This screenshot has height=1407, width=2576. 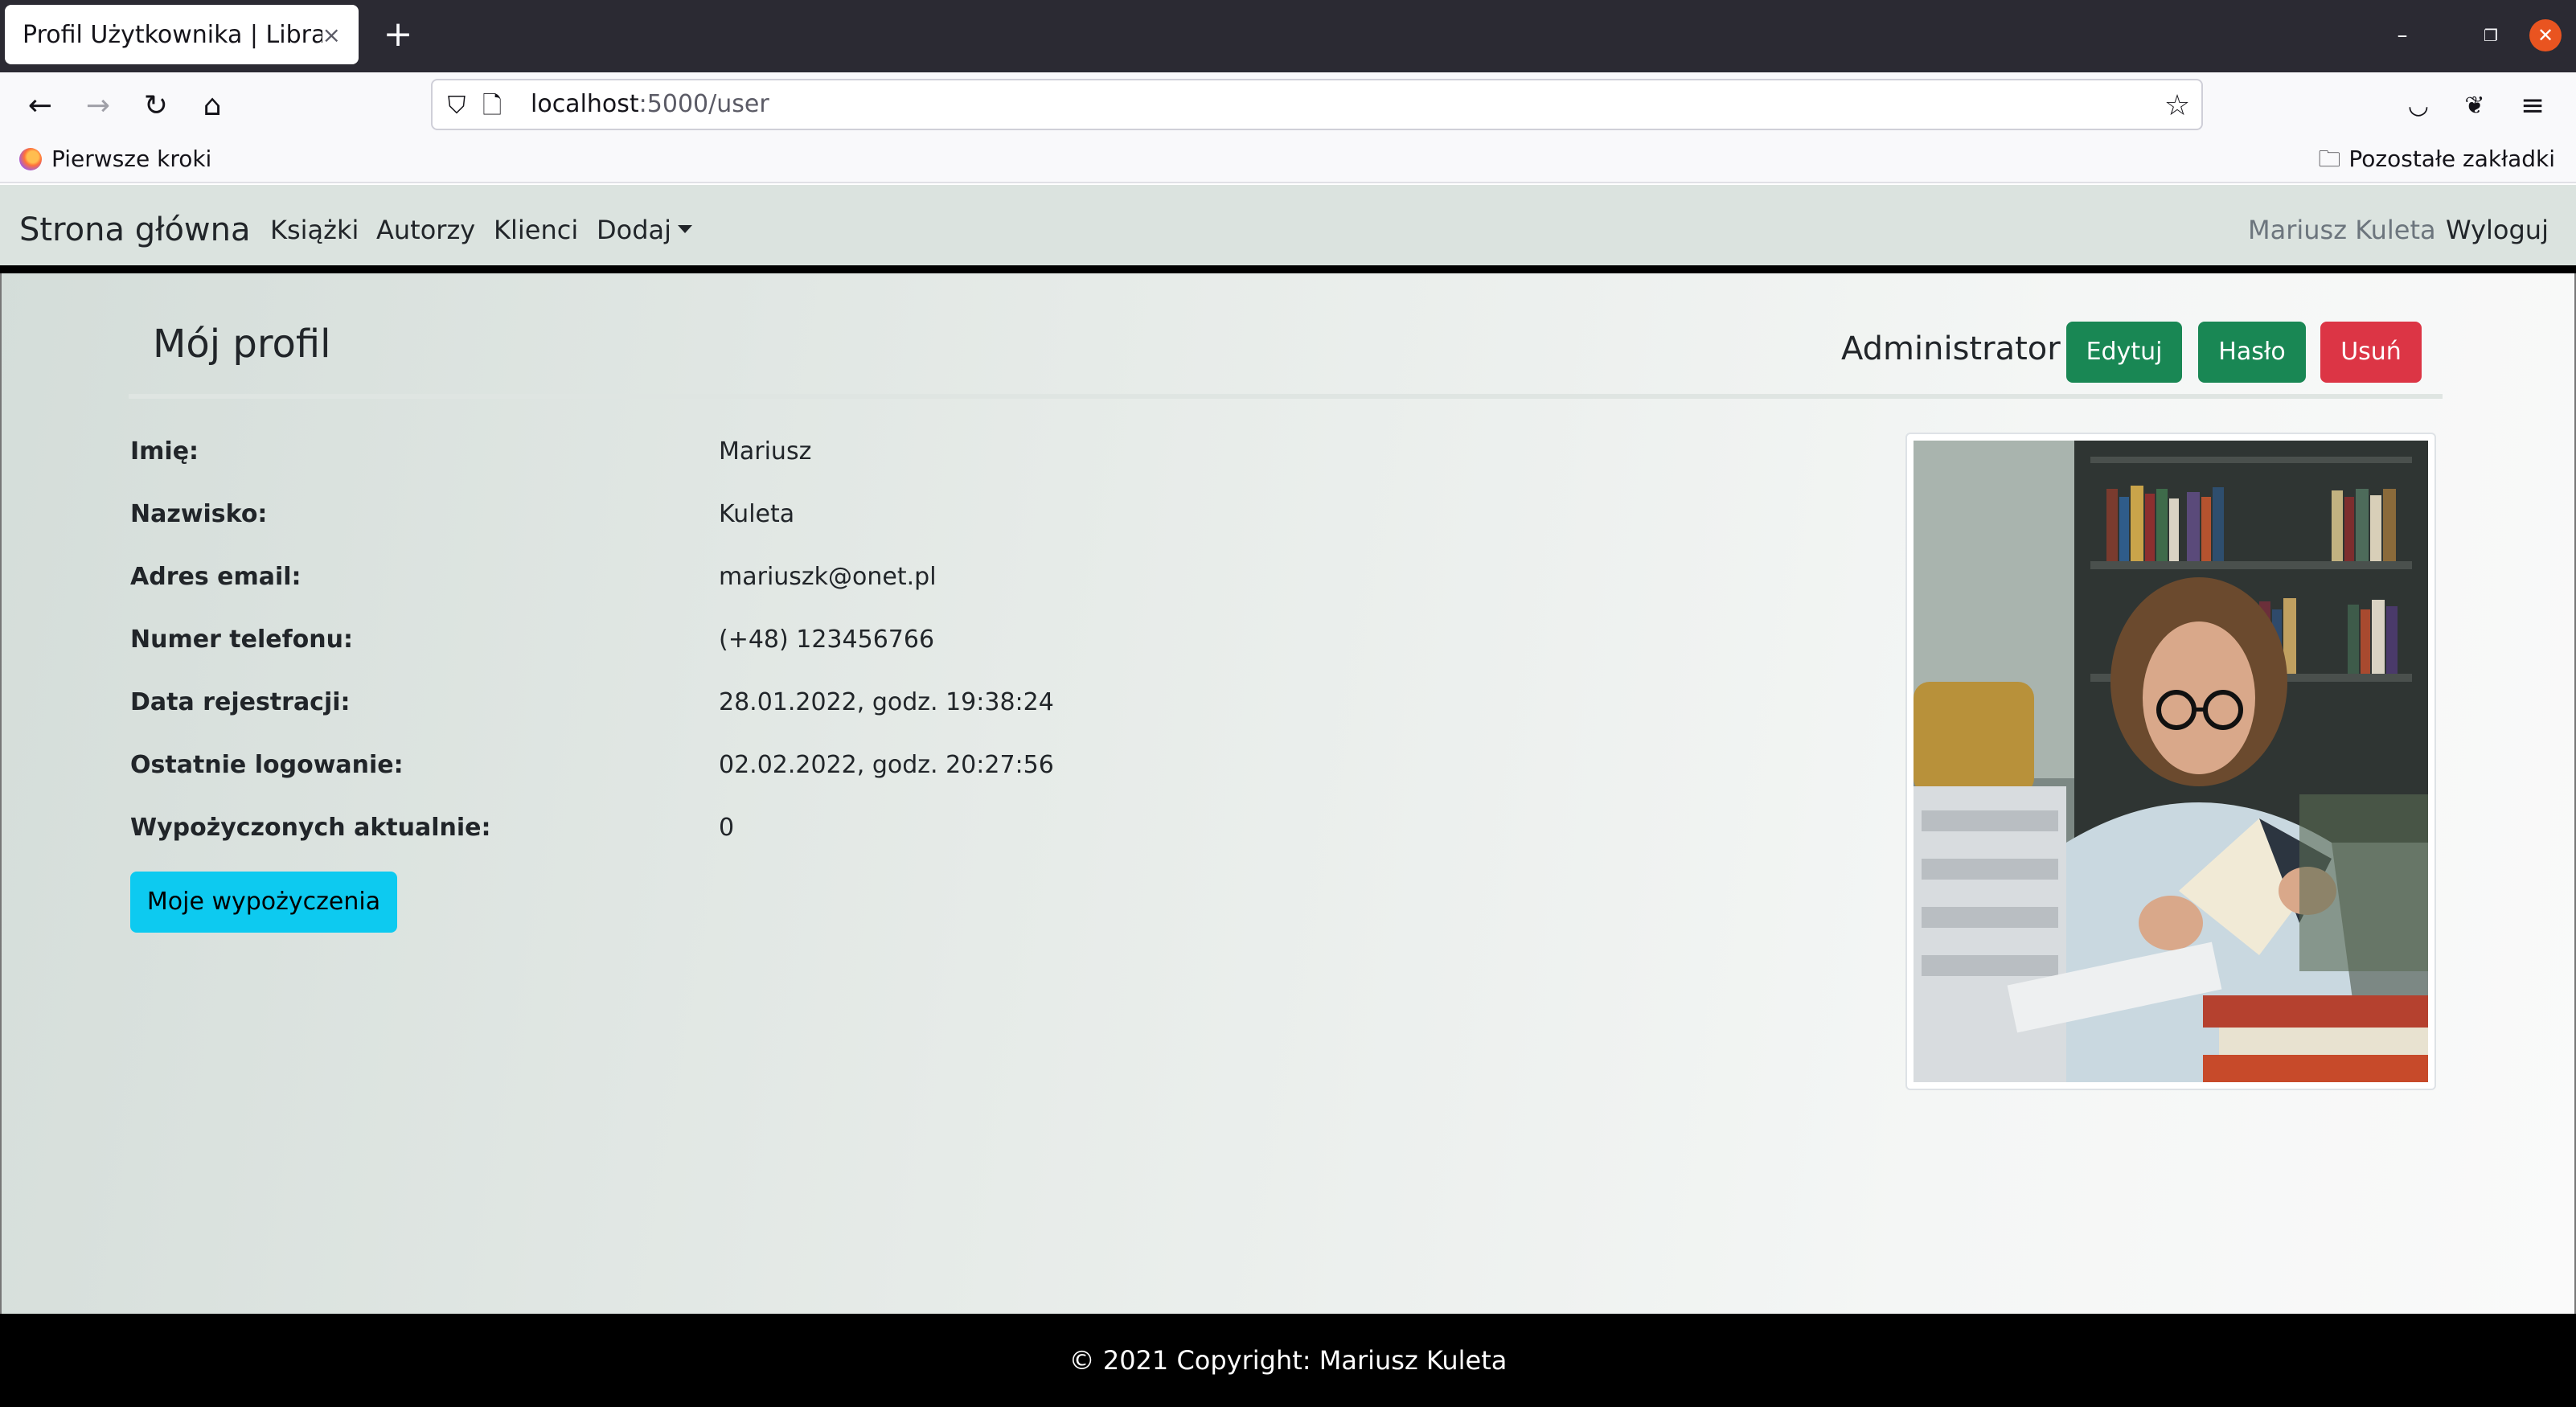 I want to click on nav-logout: Wyloguj, so click(x=2497, y=230).